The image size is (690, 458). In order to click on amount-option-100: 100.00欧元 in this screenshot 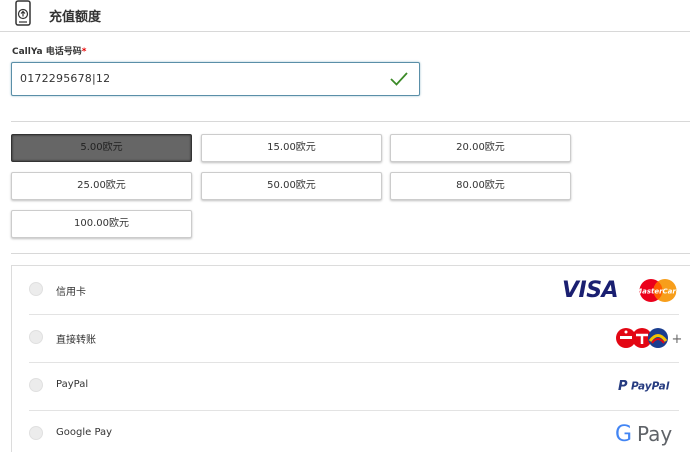, I will do `click(101, 224)`.